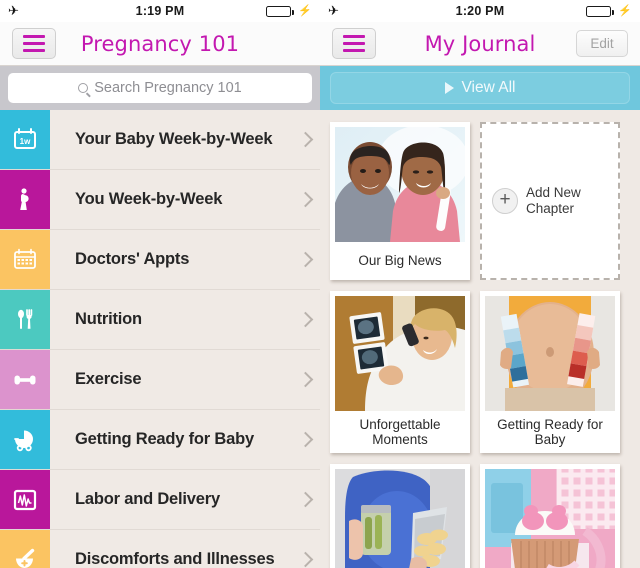 The image size is (640, 568). What do you see at coordinates (550, 353) in the screenshot?
I see `card-photo-belly-with-paint-swatches` at bounding box center [550, 353].